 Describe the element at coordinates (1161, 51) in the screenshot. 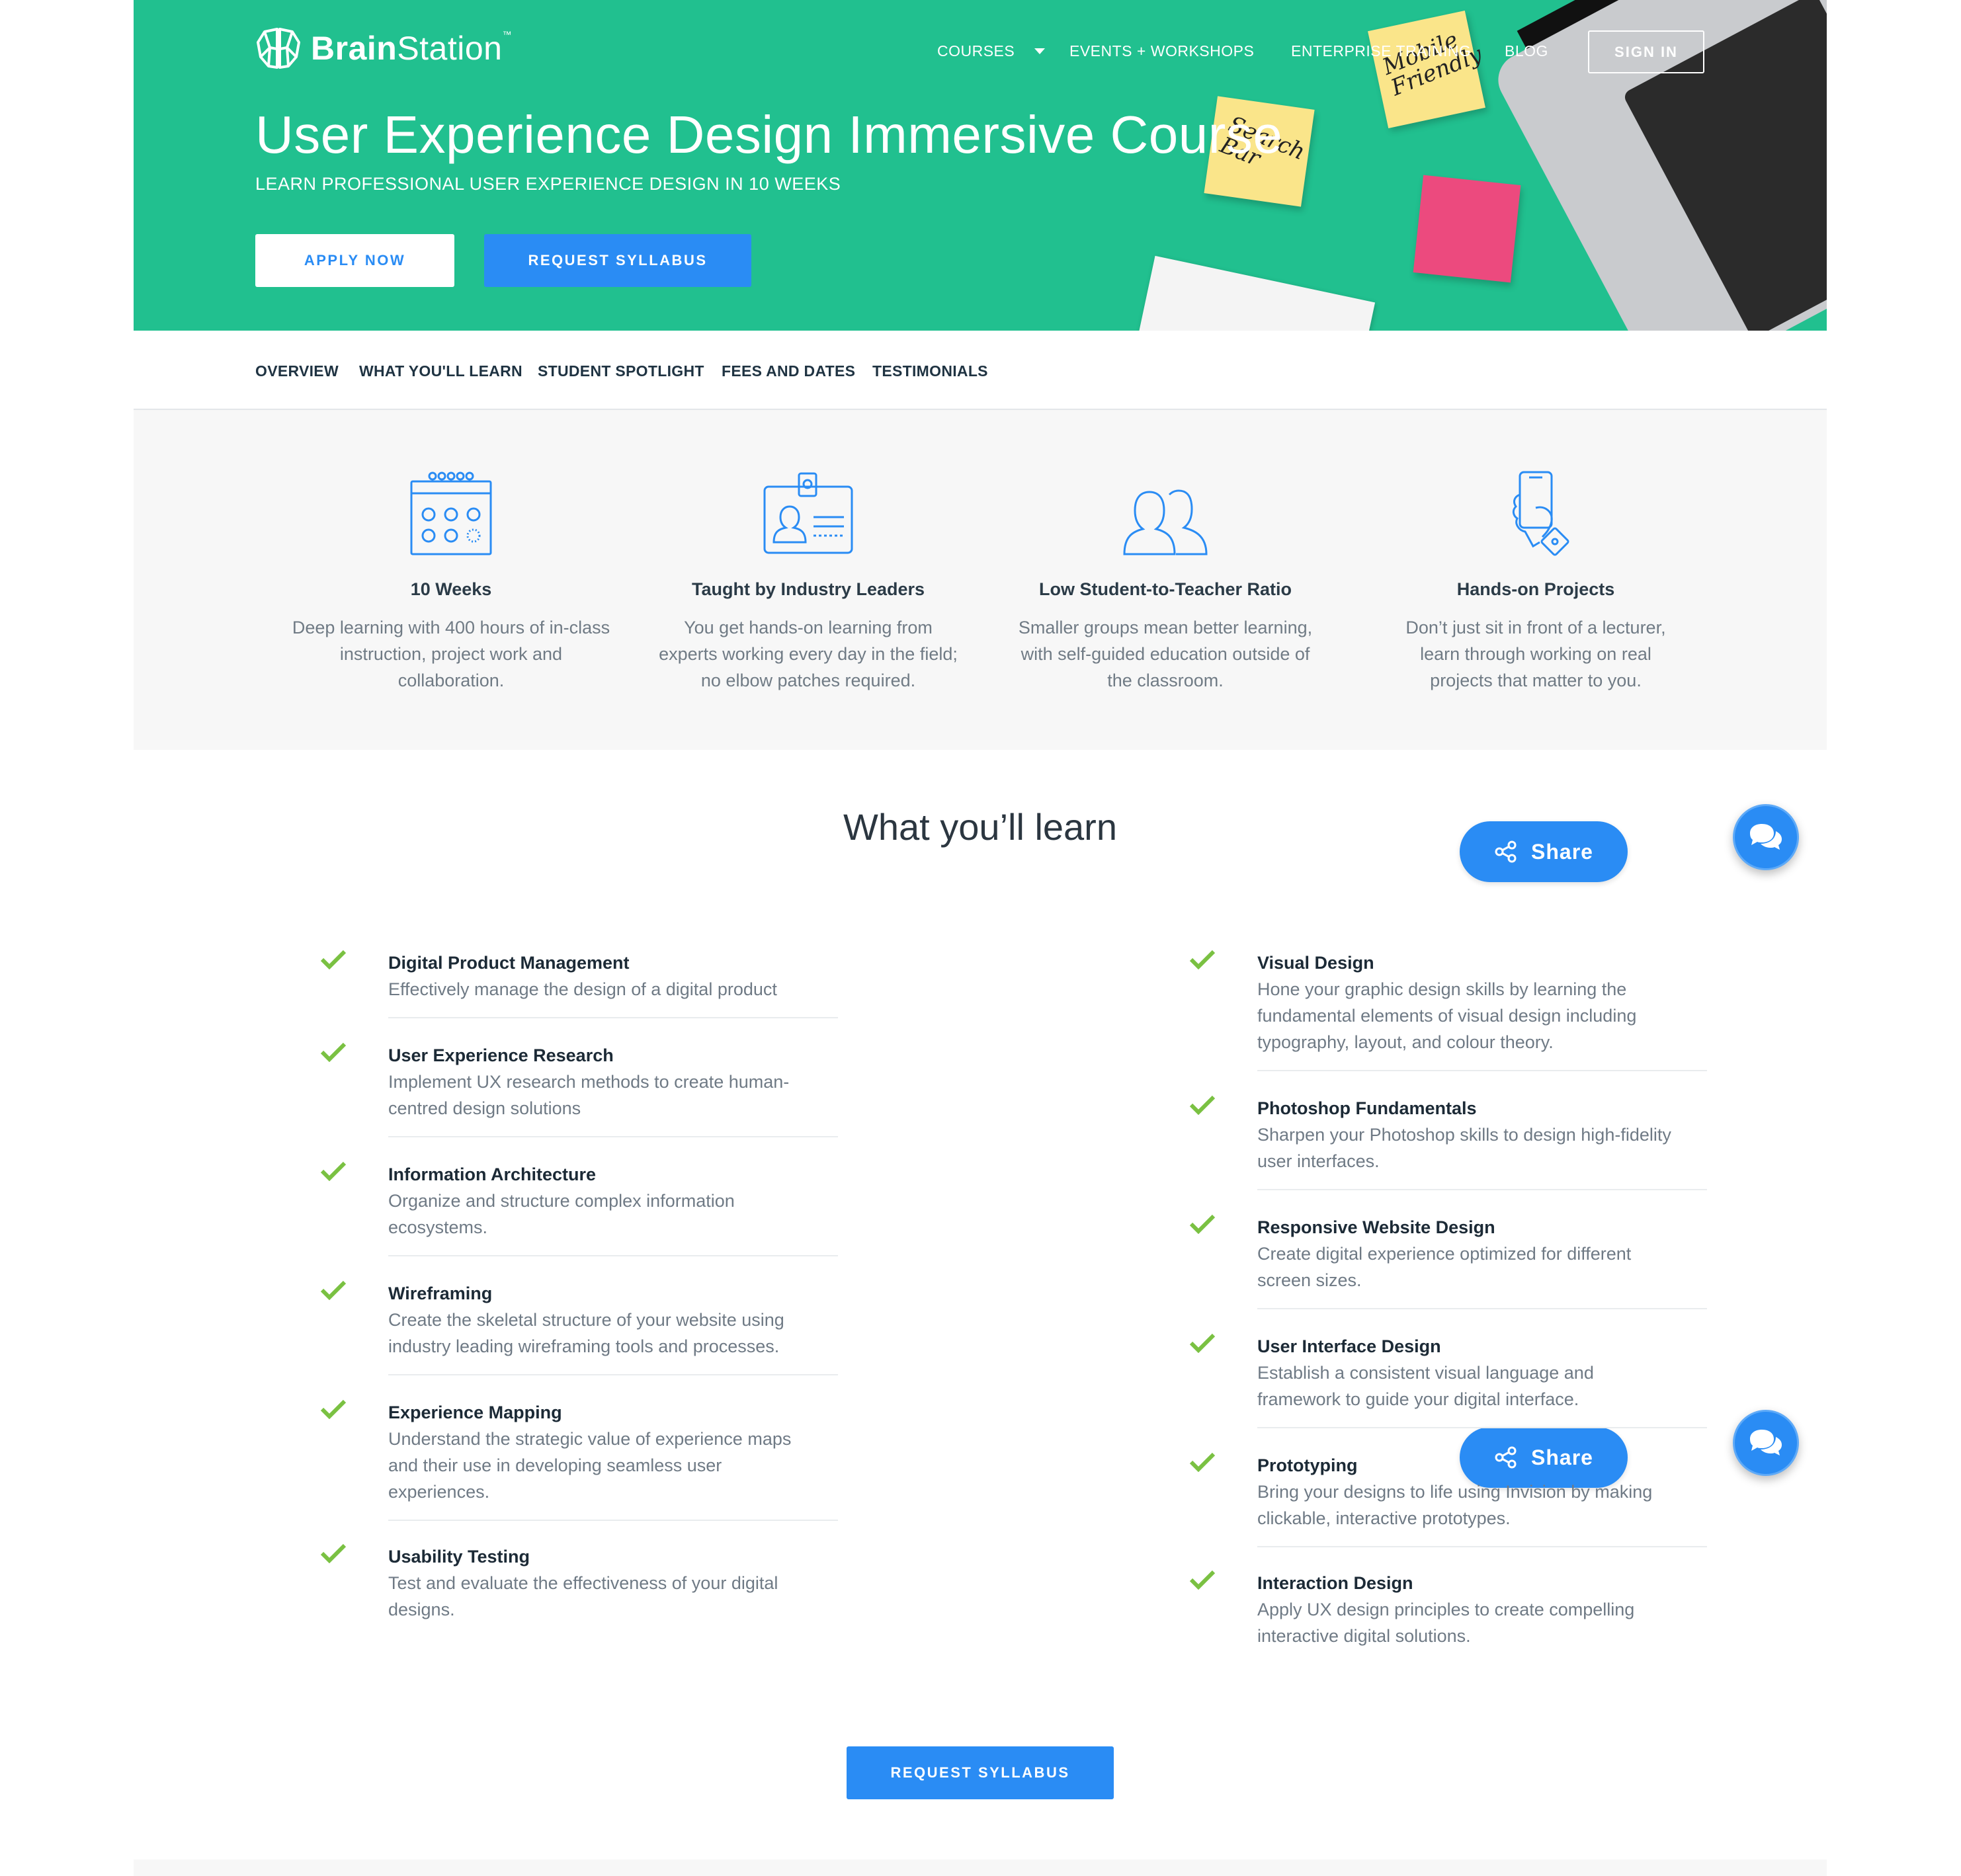

I see `nav-events-workshops: EVENTS + WORKSHOPS` at that location.